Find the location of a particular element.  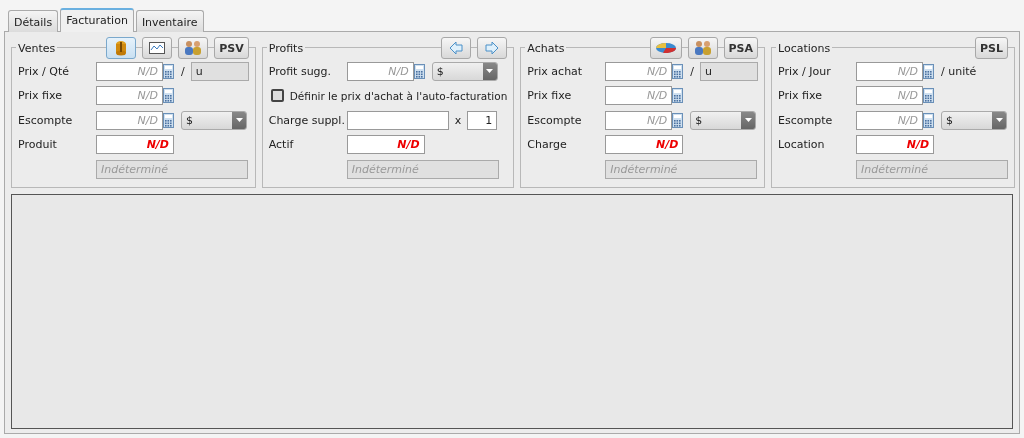

field-label: Charge is located at coordinates (547, 145).